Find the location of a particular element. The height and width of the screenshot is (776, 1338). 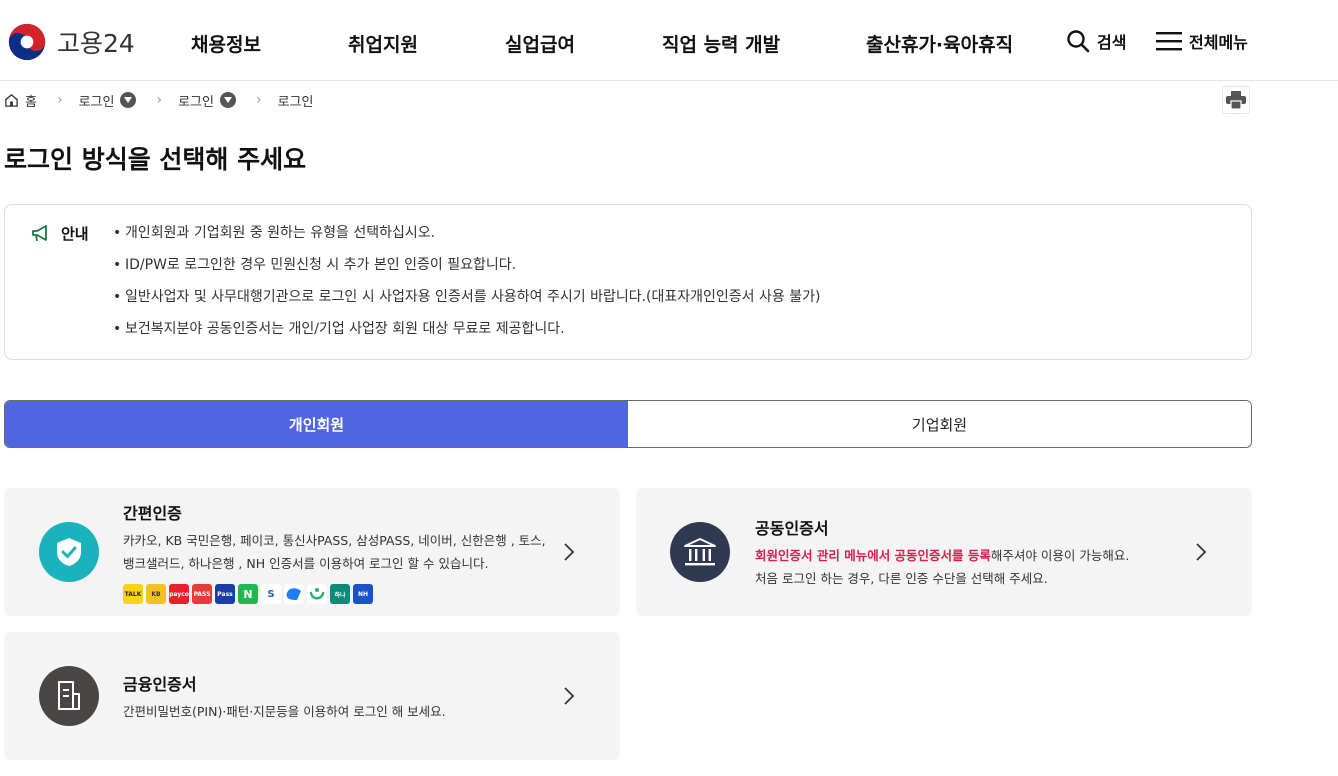

page-title: 로그인 방식을 선택해 주세요 is located at coordinates (155, 159).